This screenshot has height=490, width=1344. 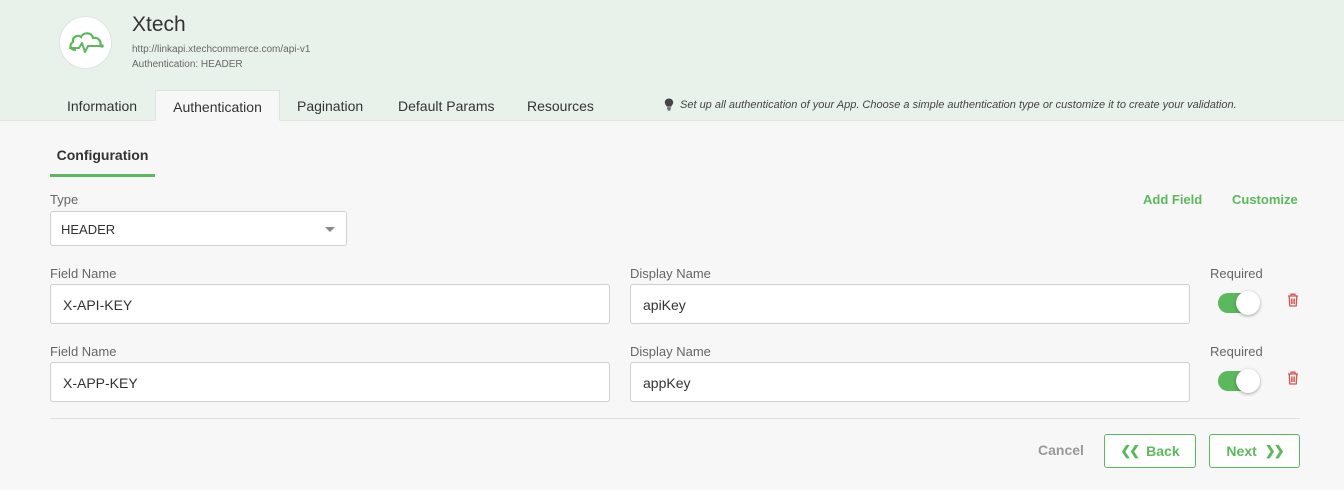 I want to click on add-field-link: Add Field, so click(x=1172, y=199).